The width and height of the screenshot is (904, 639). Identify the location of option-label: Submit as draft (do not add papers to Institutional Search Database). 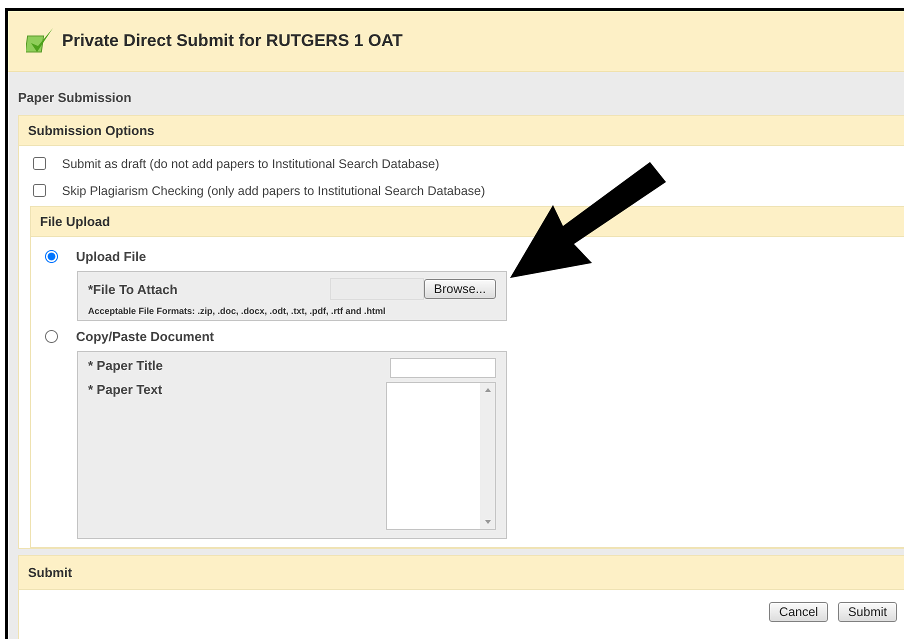
(251, 163).